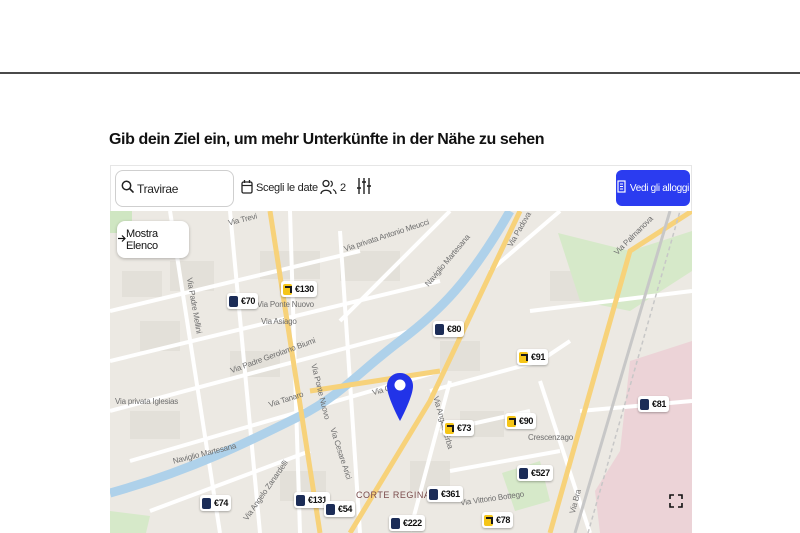 The height and width of the screenshot is (533, 800). What do you see at coordinates (521, 421) in the screenshot?
I see `price-marker: €90` at bounding box center [521, 421].